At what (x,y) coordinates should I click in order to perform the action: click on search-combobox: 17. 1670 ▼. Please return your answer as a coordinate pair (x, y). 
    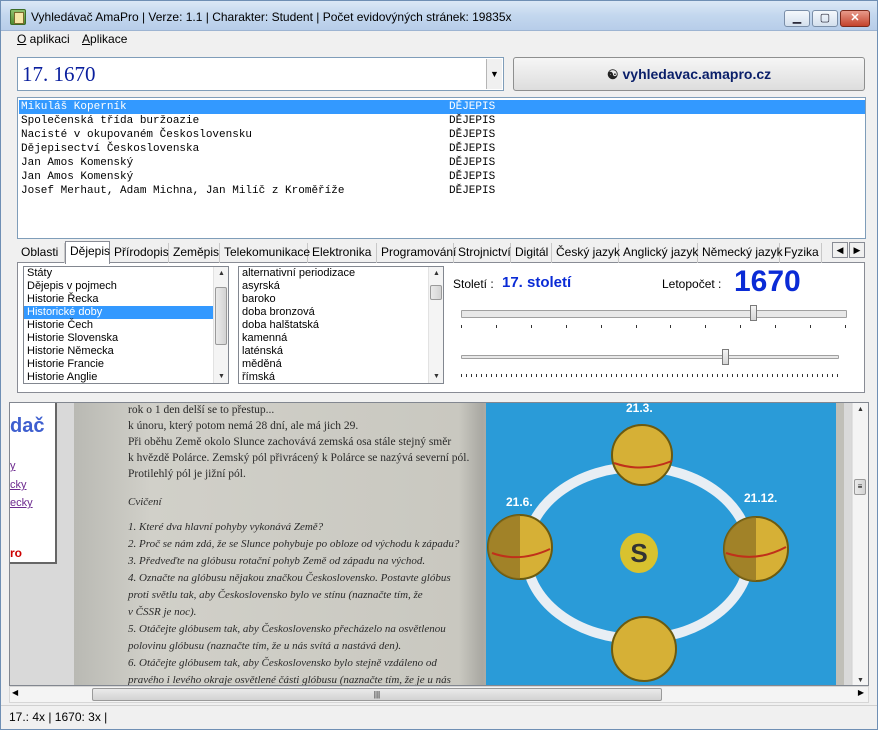
    Looking at the image, I should click on (260, 74).